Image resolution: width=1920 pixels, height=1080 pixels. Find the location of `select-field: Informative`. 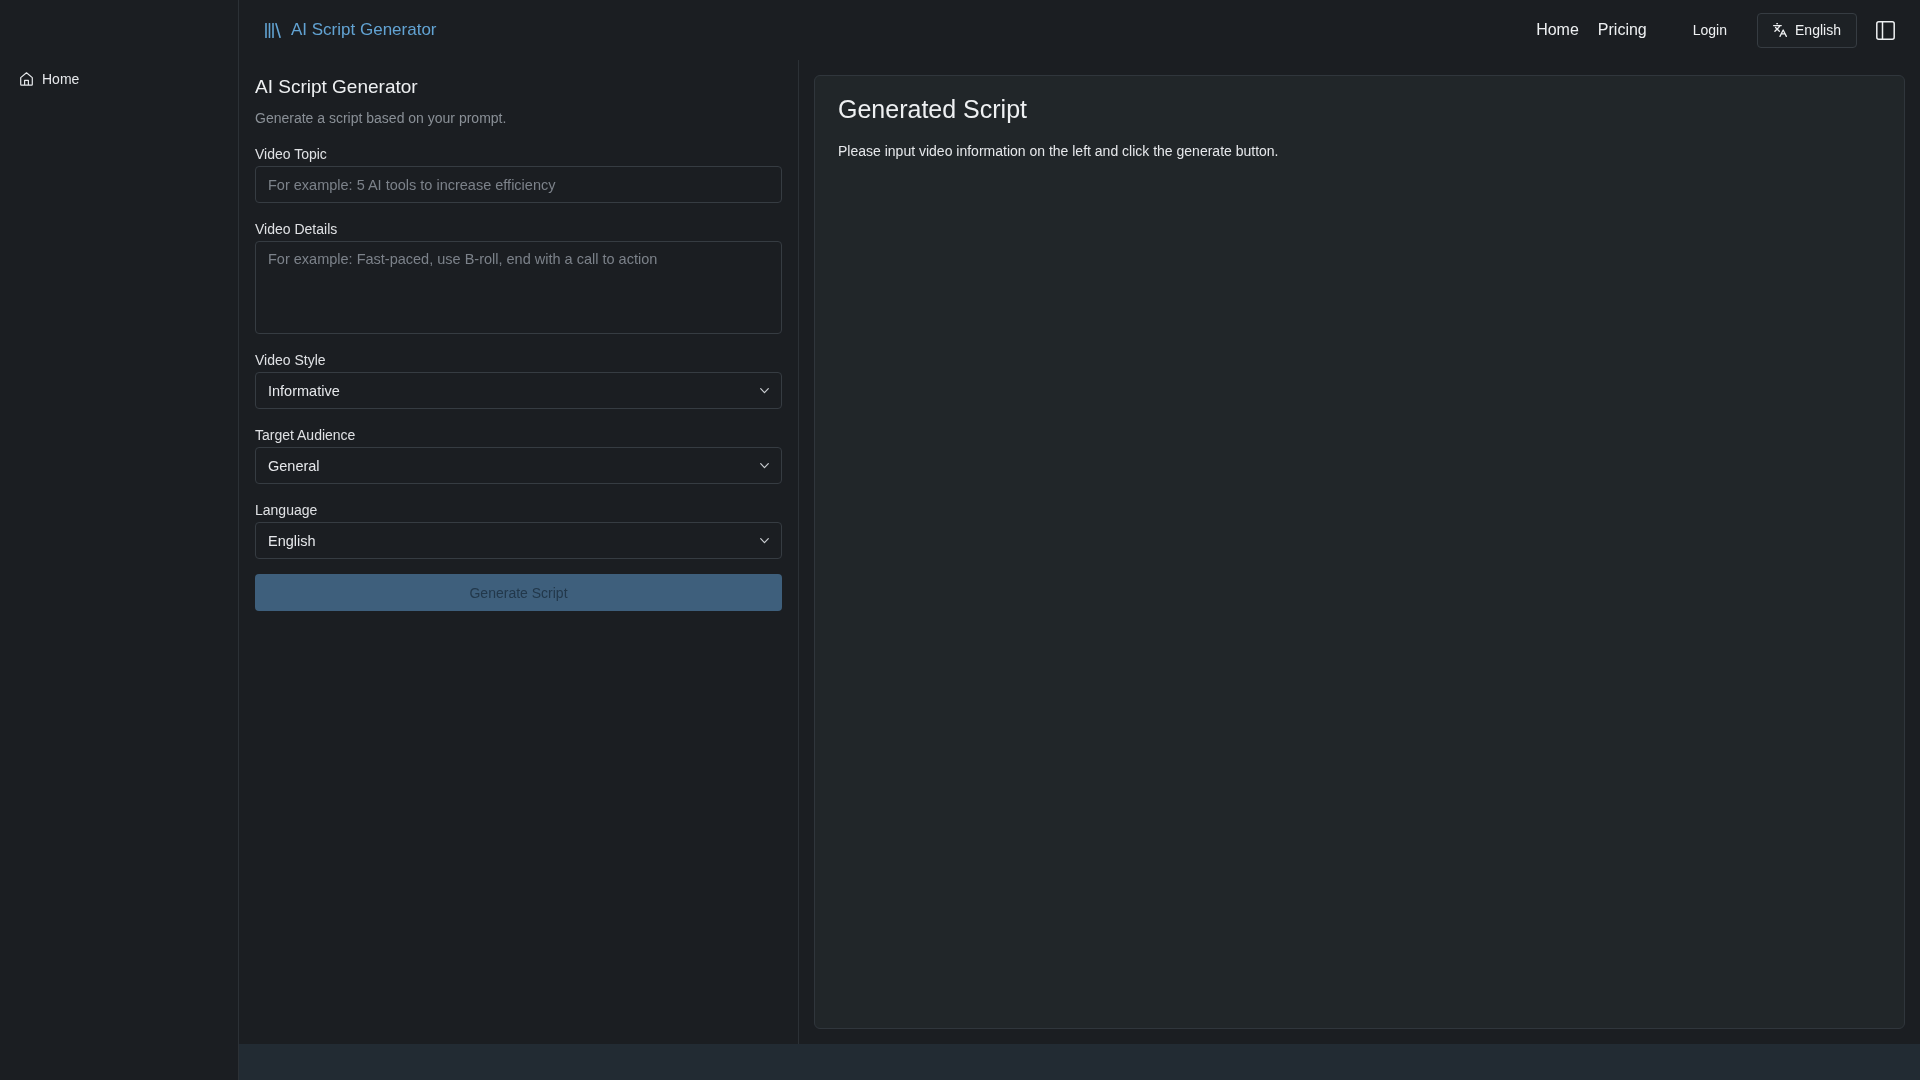

select-field: Informative is located at coordinates (518, 390).